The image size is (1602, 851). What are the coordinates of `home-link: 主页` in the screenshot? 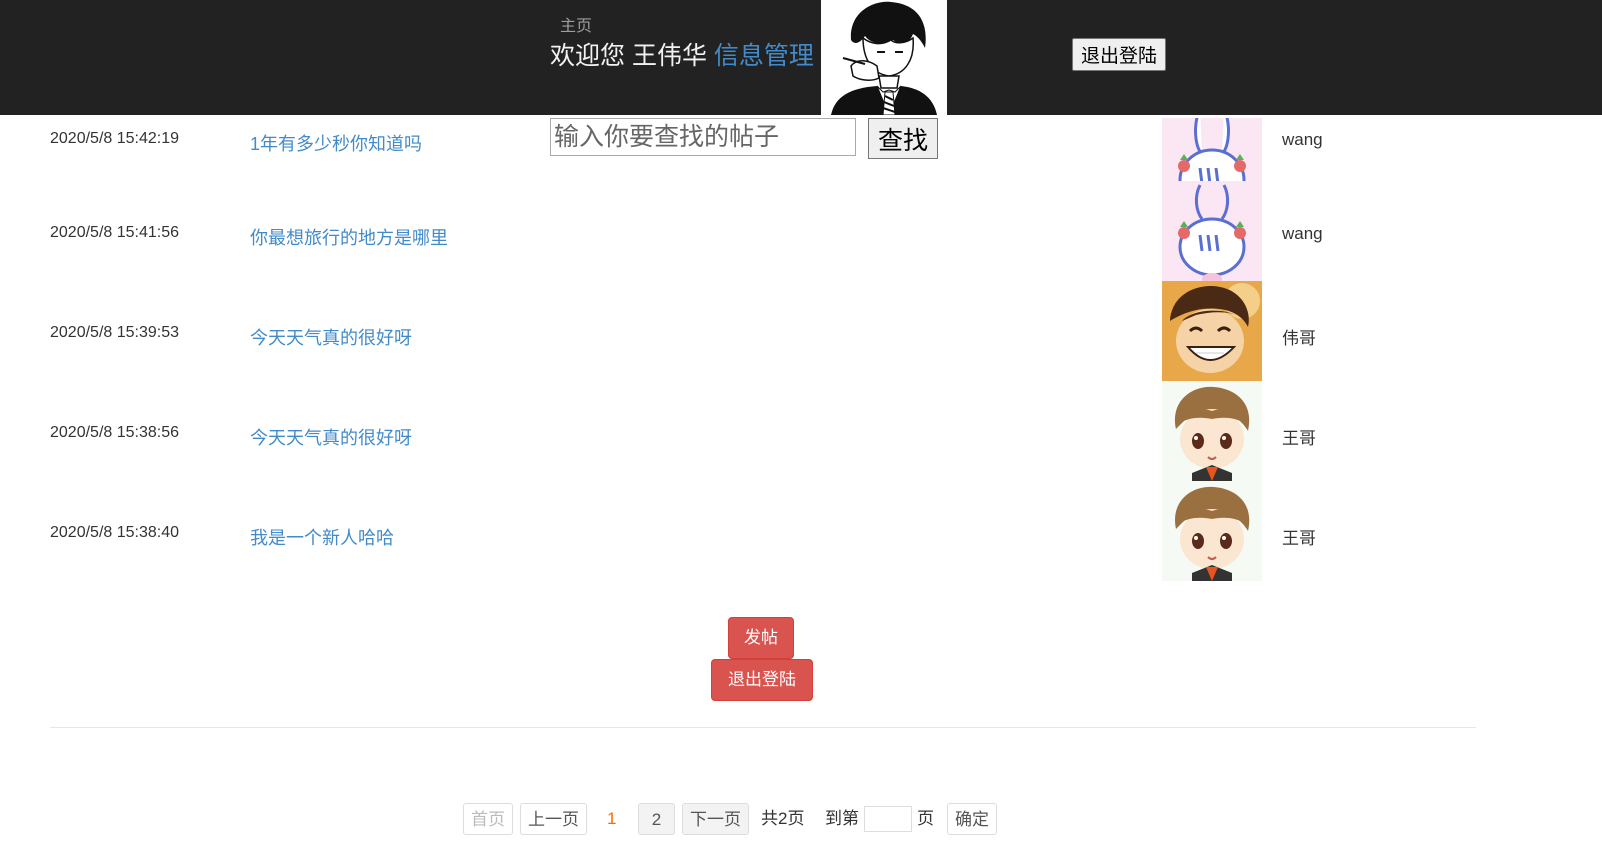 It's located at (576, 24).